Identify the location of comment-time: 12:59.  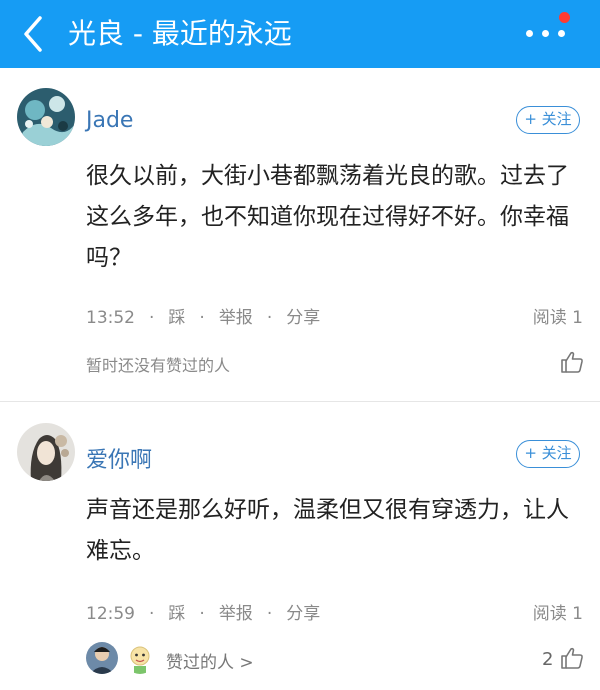
(110, 614).